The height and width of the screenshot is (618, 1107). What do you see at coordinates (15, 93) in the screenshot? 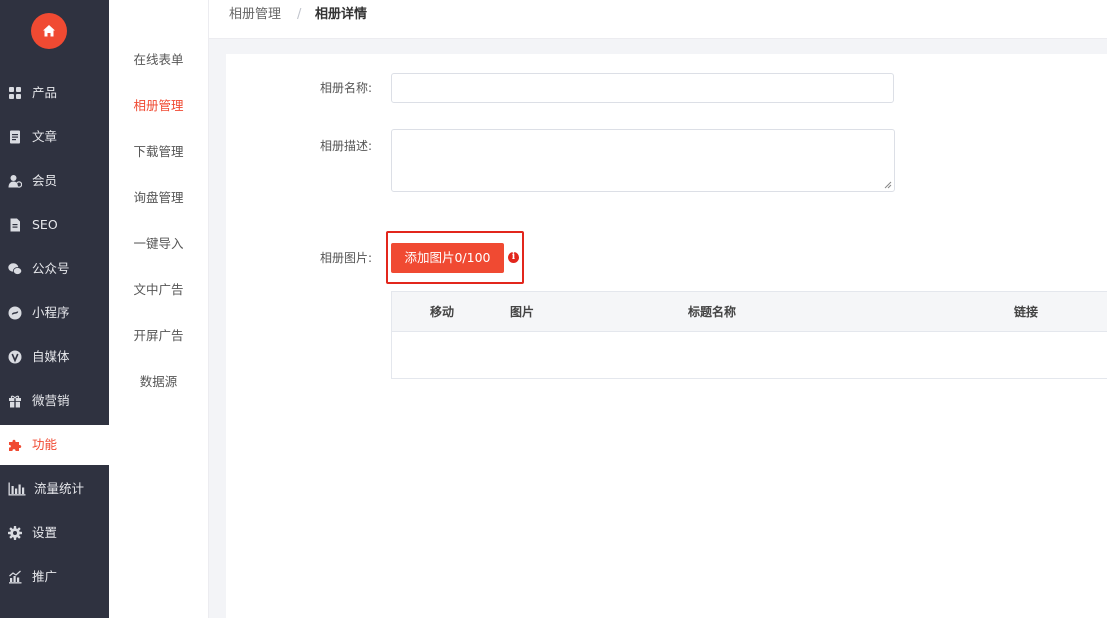
I see `grid-icon` at bounding box center [15, 93].